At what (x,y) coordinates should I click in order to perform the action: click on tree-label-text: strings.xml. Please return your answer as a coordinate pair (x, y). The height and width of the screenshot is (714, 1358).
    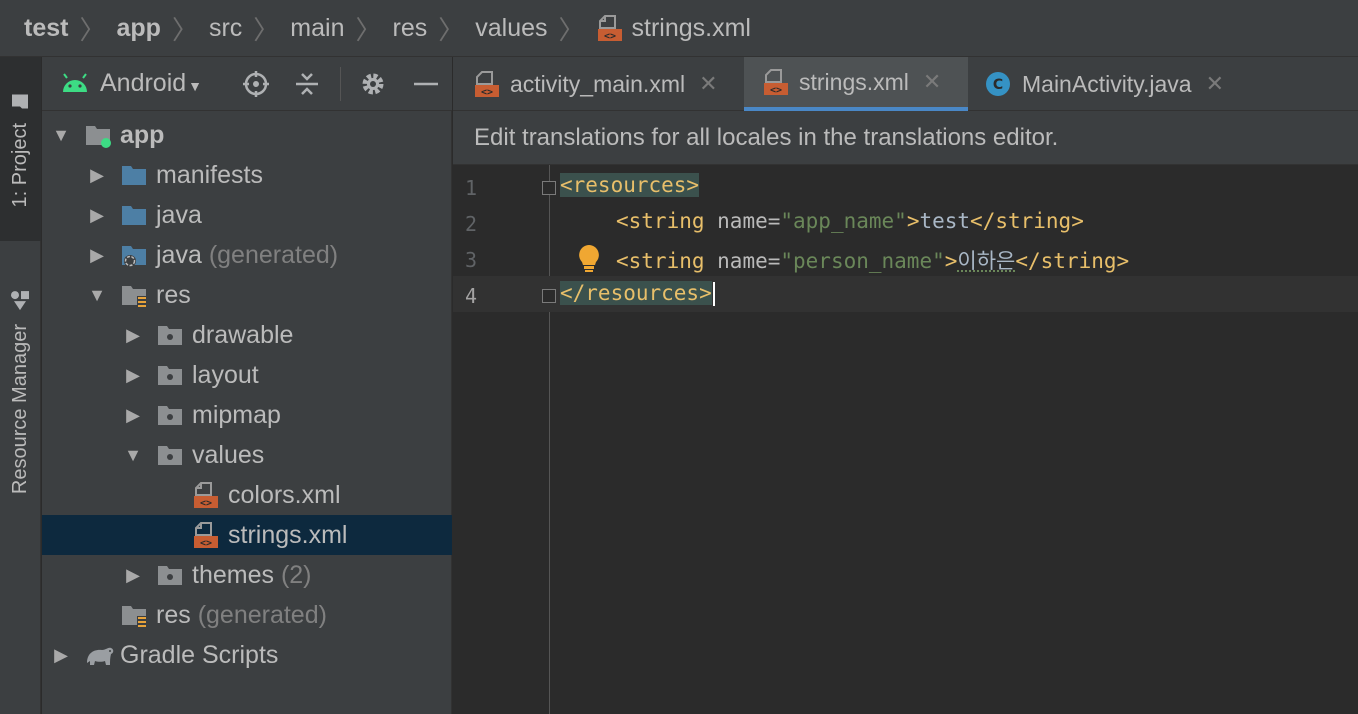
    Looking at the image, I should click on (288, 534).